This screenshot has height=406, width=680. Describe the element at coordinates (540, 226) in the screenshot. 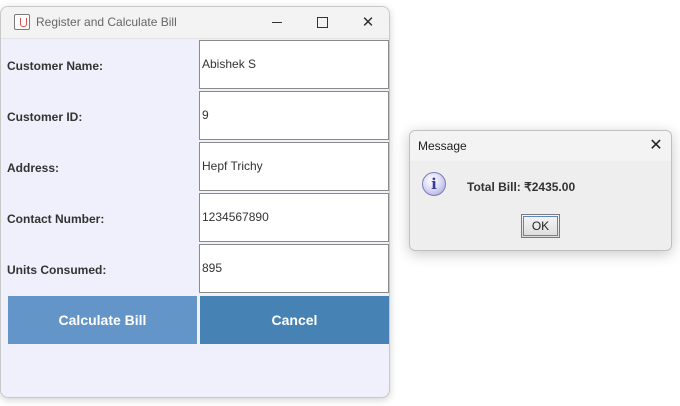

I see `ok-button: OK` at that location.